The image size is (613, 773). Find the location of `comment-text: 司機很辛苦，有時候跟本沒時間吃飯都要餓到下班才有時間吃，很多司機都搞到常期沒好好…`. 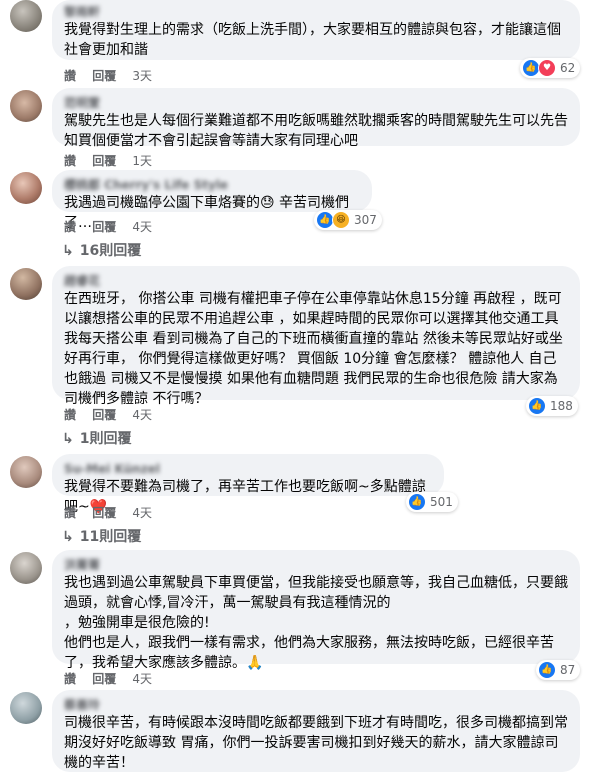

comment-text: 司機很辛苦，有時候跟本沒時間吃飯都要餓到下班才有時間吃，很多司機都搞到常期沒好好… is located at coordinates (316, 743).